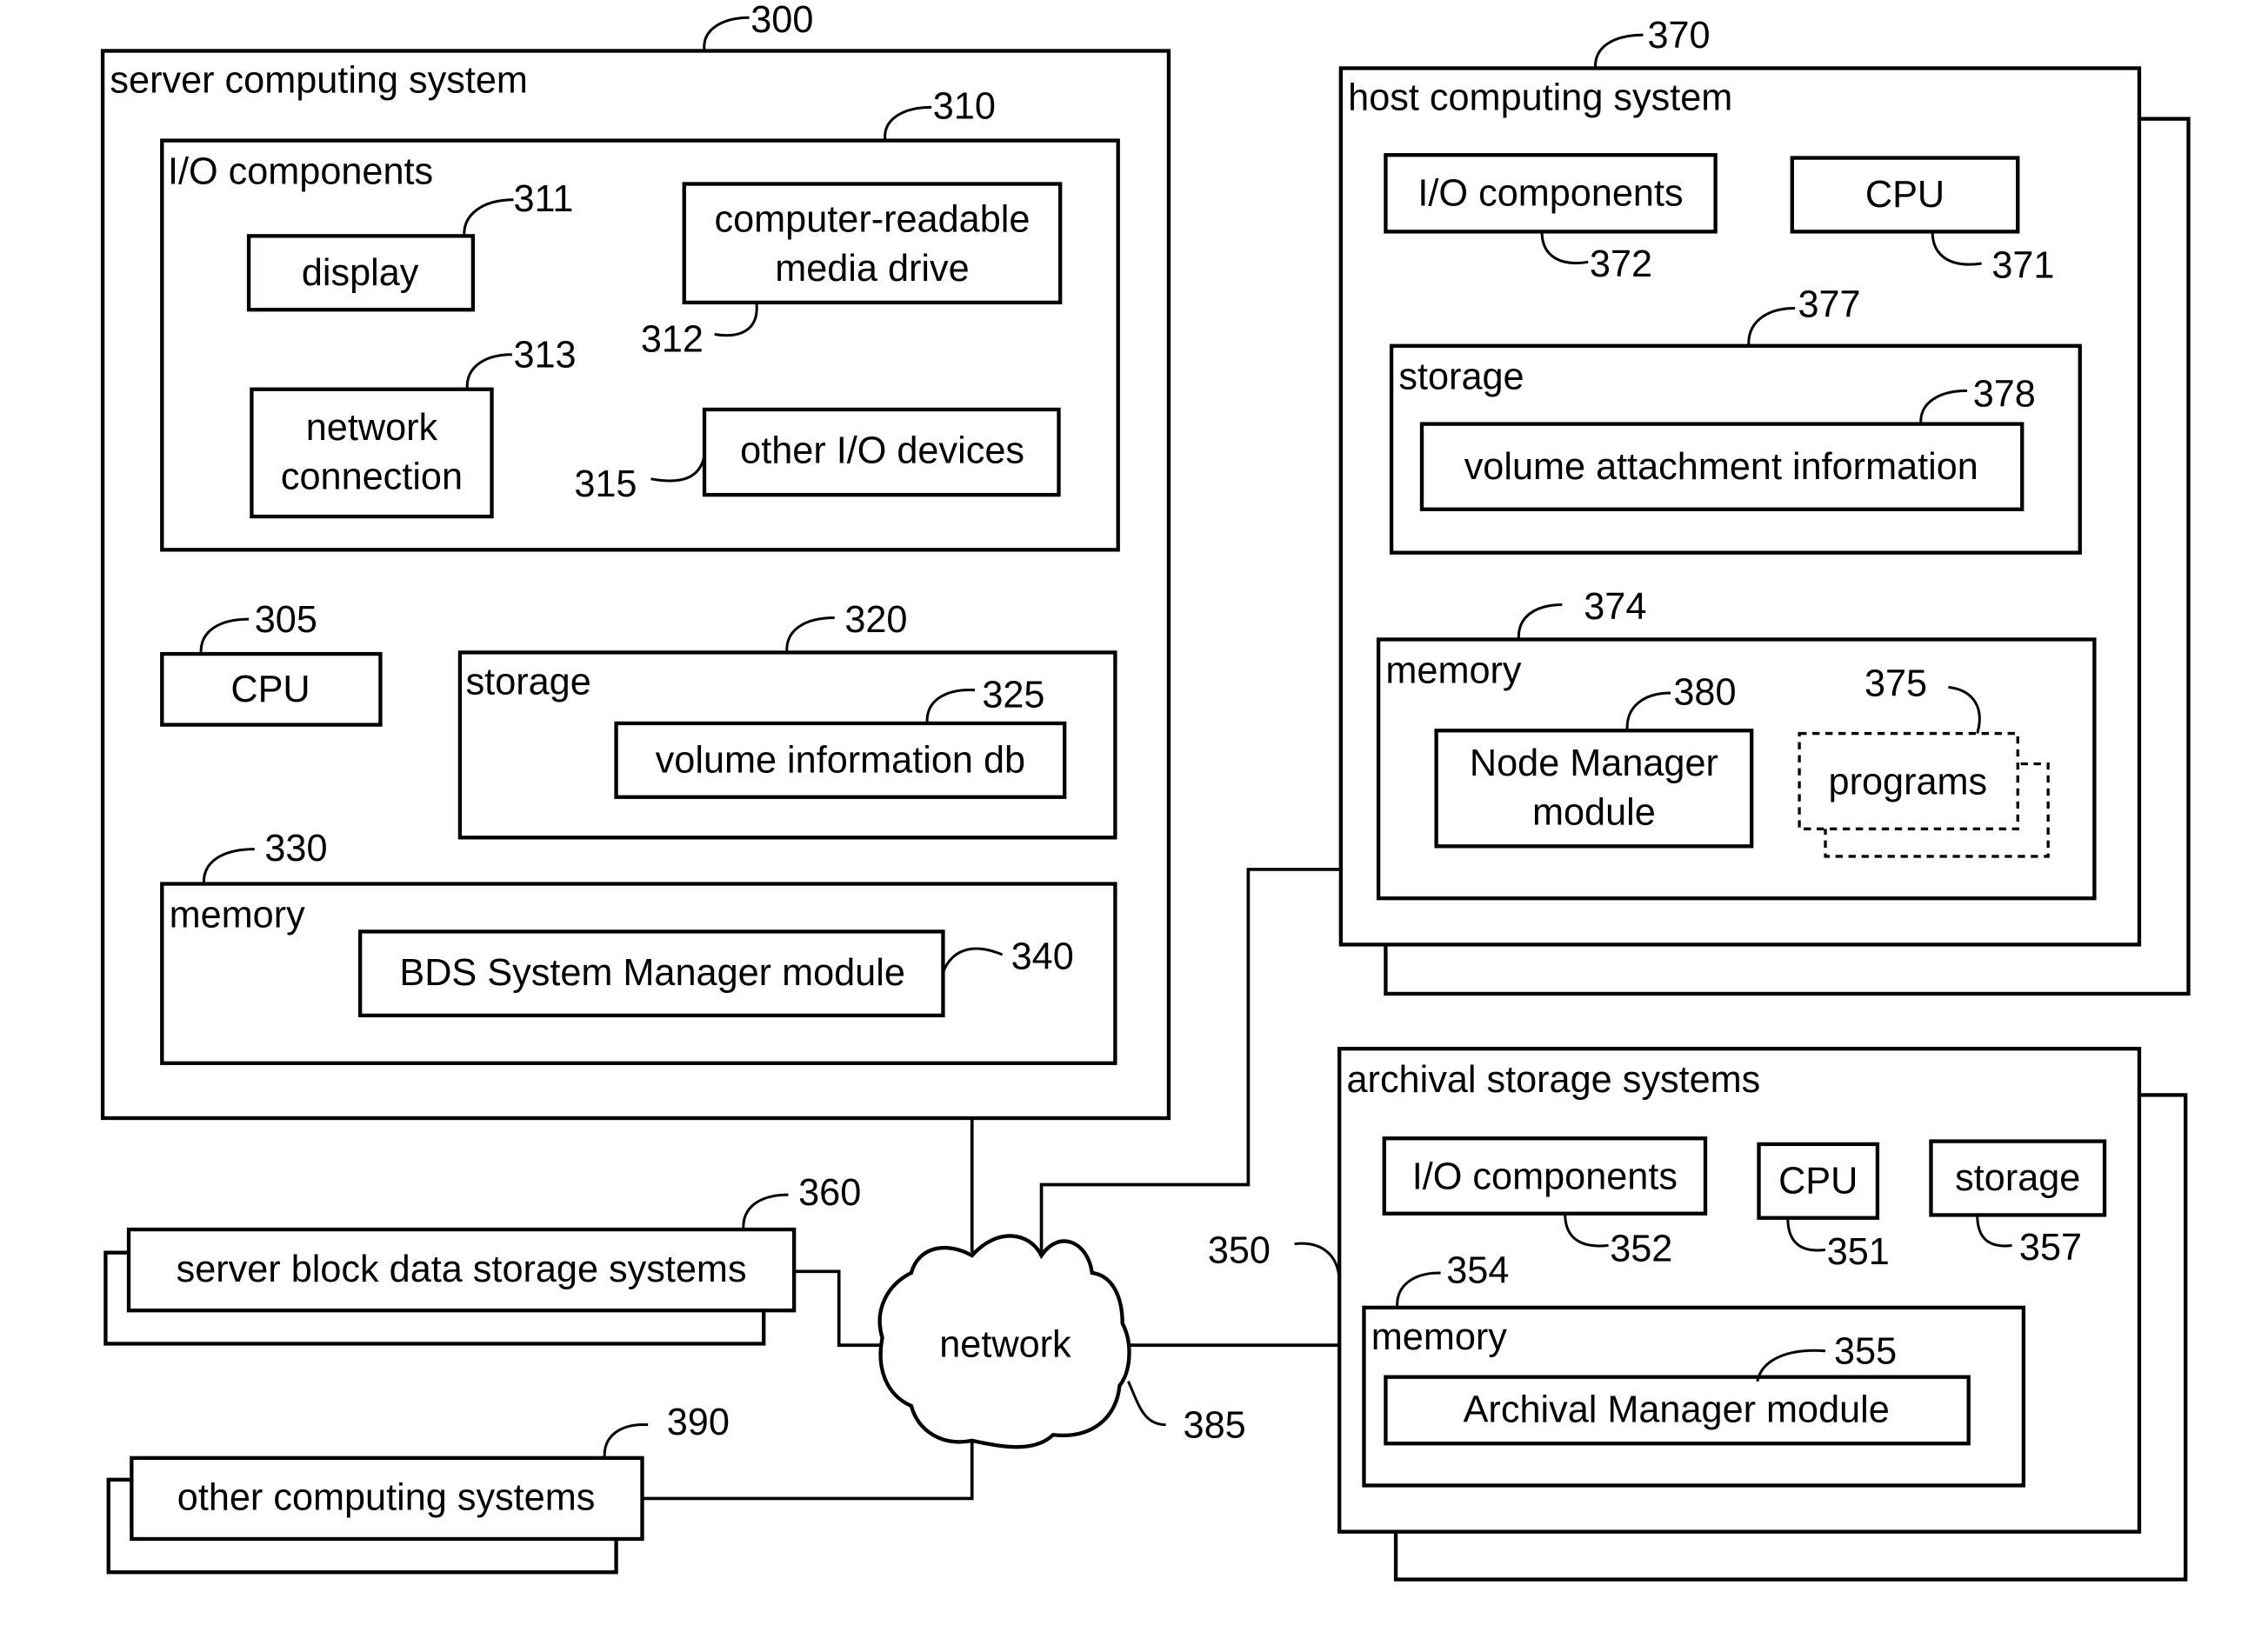 The width and height of the screenshot is (2268, 1652). I want to click on ref-315: 315, so click(605, 484).